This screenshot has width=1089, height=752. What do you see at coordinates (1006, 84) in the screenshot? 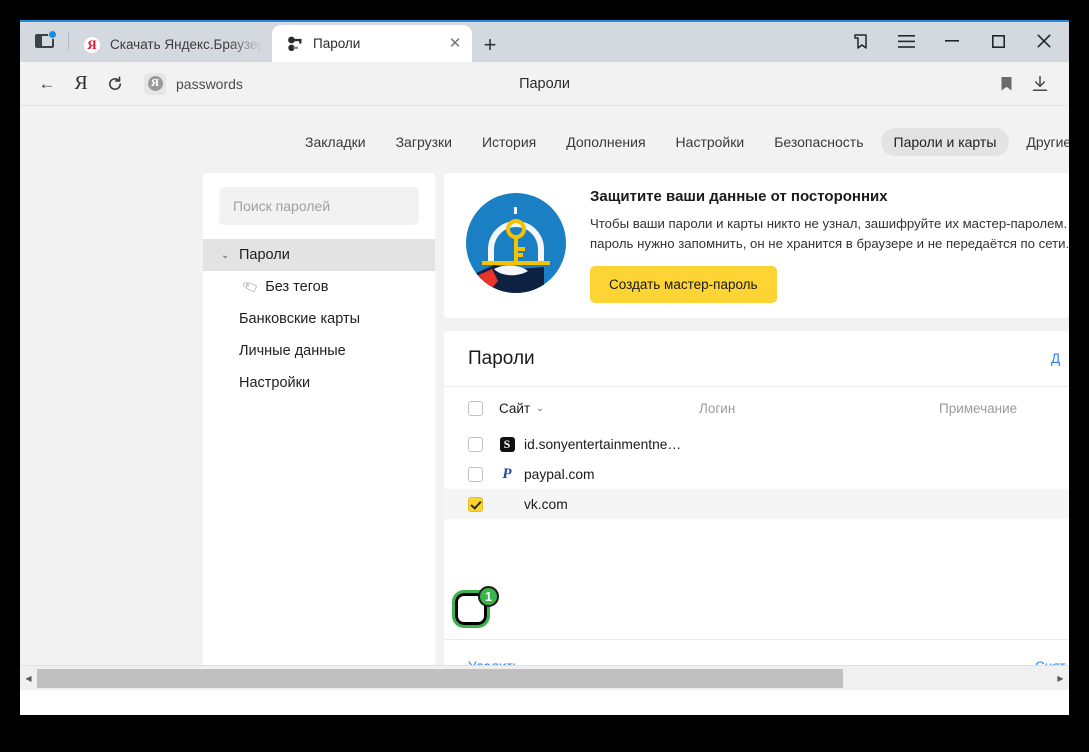
I see `bookmark-icon` at bounding box center [1006, 84].